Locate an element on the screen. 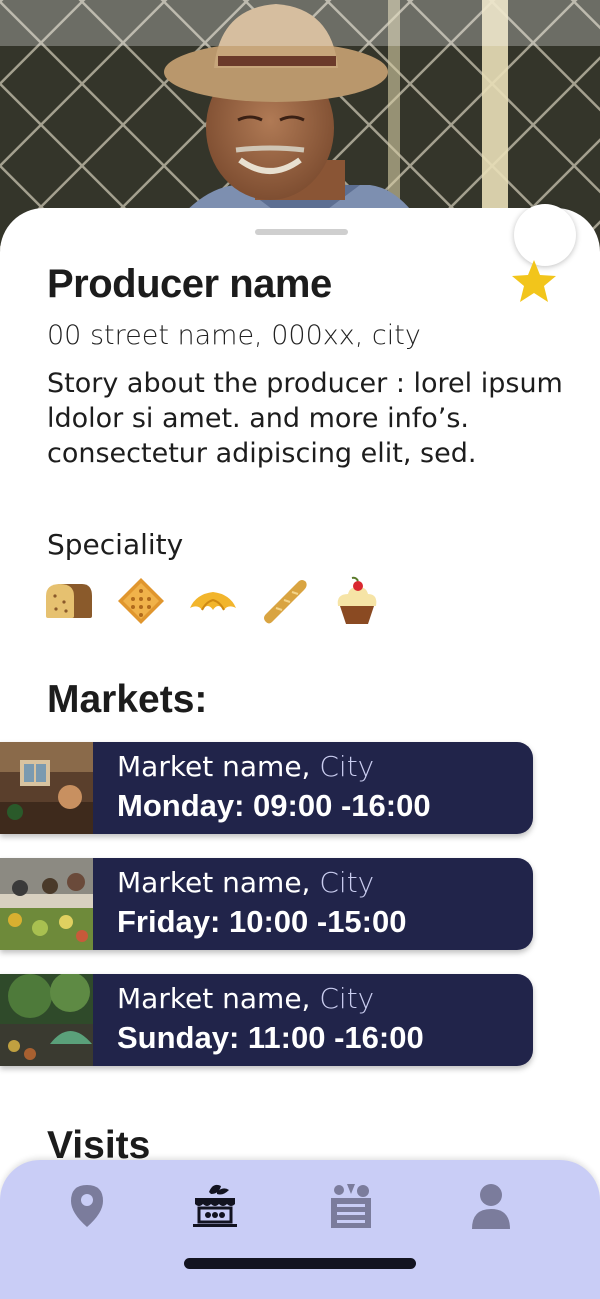 The height and width of the screenshot is (1299, 600). market-card: Market name, City Friday: 10:00 -15:00 is located at coordinates (266, 904).